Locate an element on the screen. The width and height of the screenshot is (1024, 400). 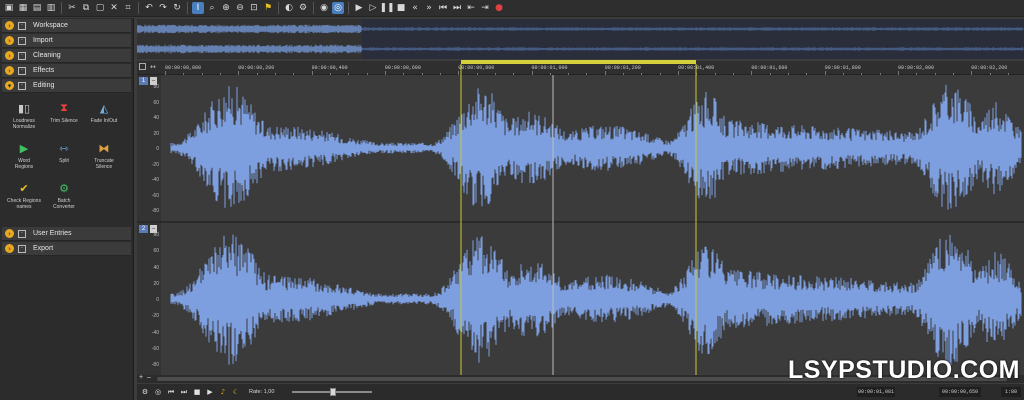
sidebar-section-workspace: › · Workspace is located at coordinates (66, 26).